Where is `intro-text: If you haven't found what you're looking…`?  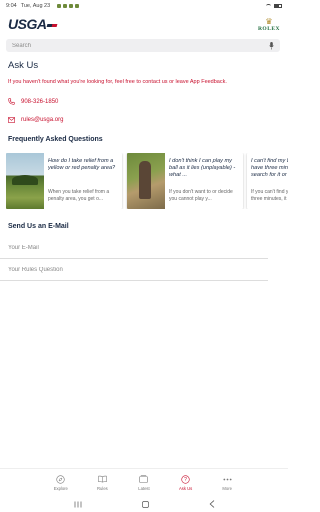
intro-text: If you haven't found what you're looking… is located at coordinates (143, 82).